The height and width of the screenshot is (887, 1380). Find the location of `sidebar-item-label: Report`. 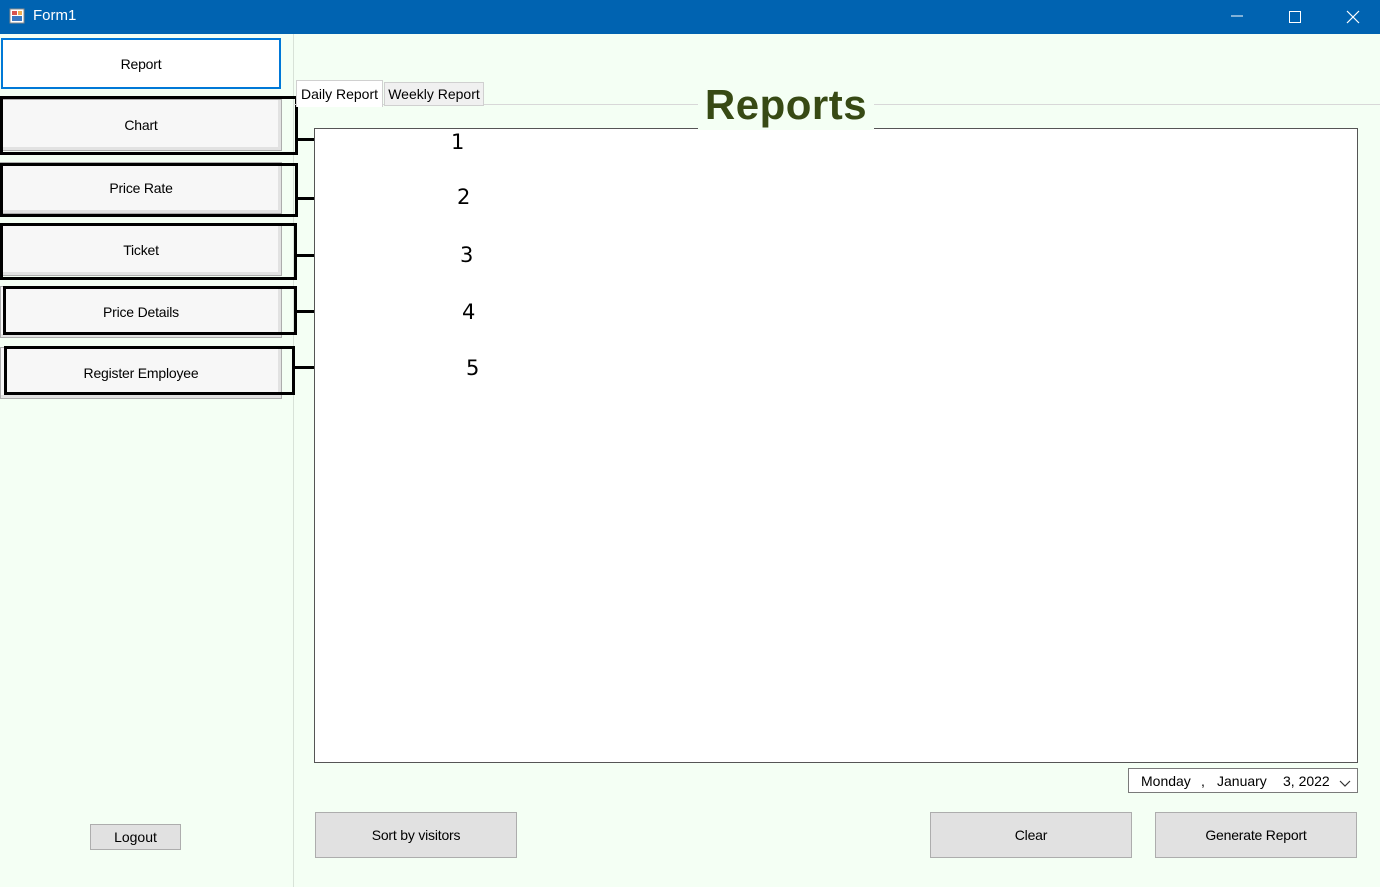

sidebar-item-label: Report is located at coordinates (141, 63).